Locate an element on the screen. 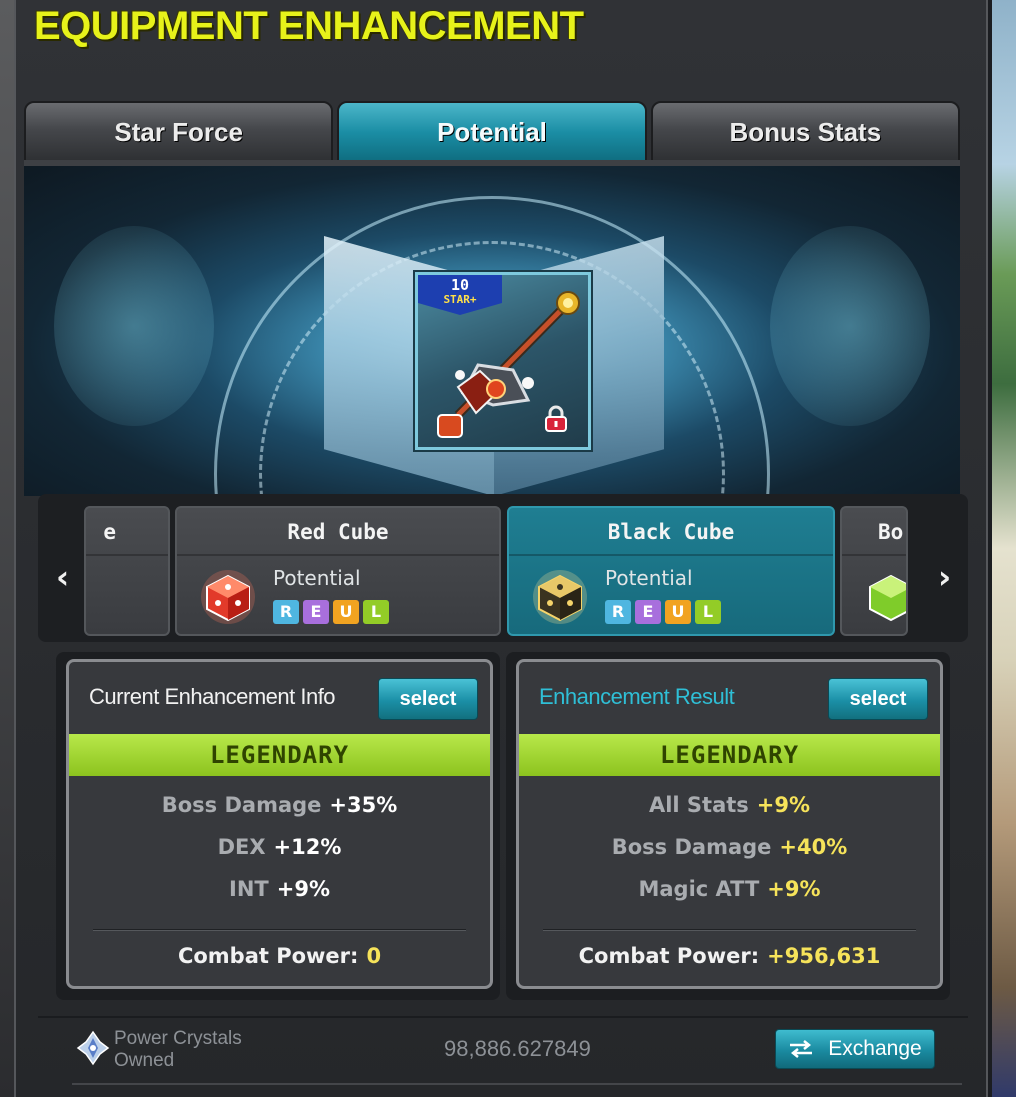 The image size is (1016, 1097). potential-lines: Boss Damage +35% DEX +12% INT +9% is located at coordinates (279, 853).